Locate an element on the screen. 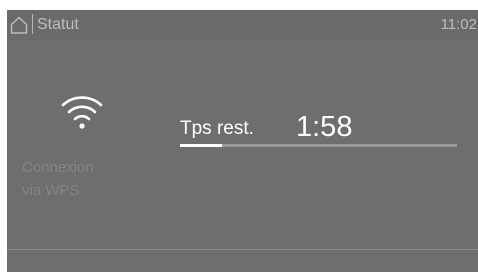 Image resolution: width=478 pixels, height=272 pixels. progress-bar-fill is located at coordinates (201, 145).